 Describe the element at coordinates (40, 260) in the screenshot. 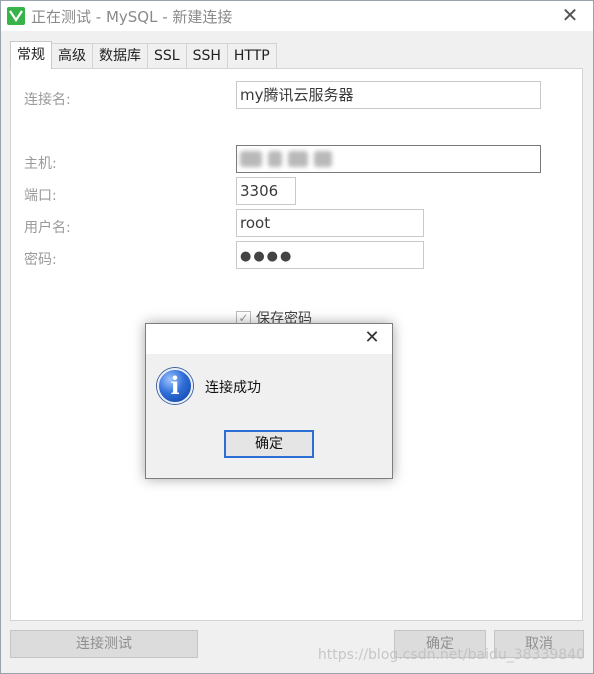

I see `password-label: 密码:` at that location.